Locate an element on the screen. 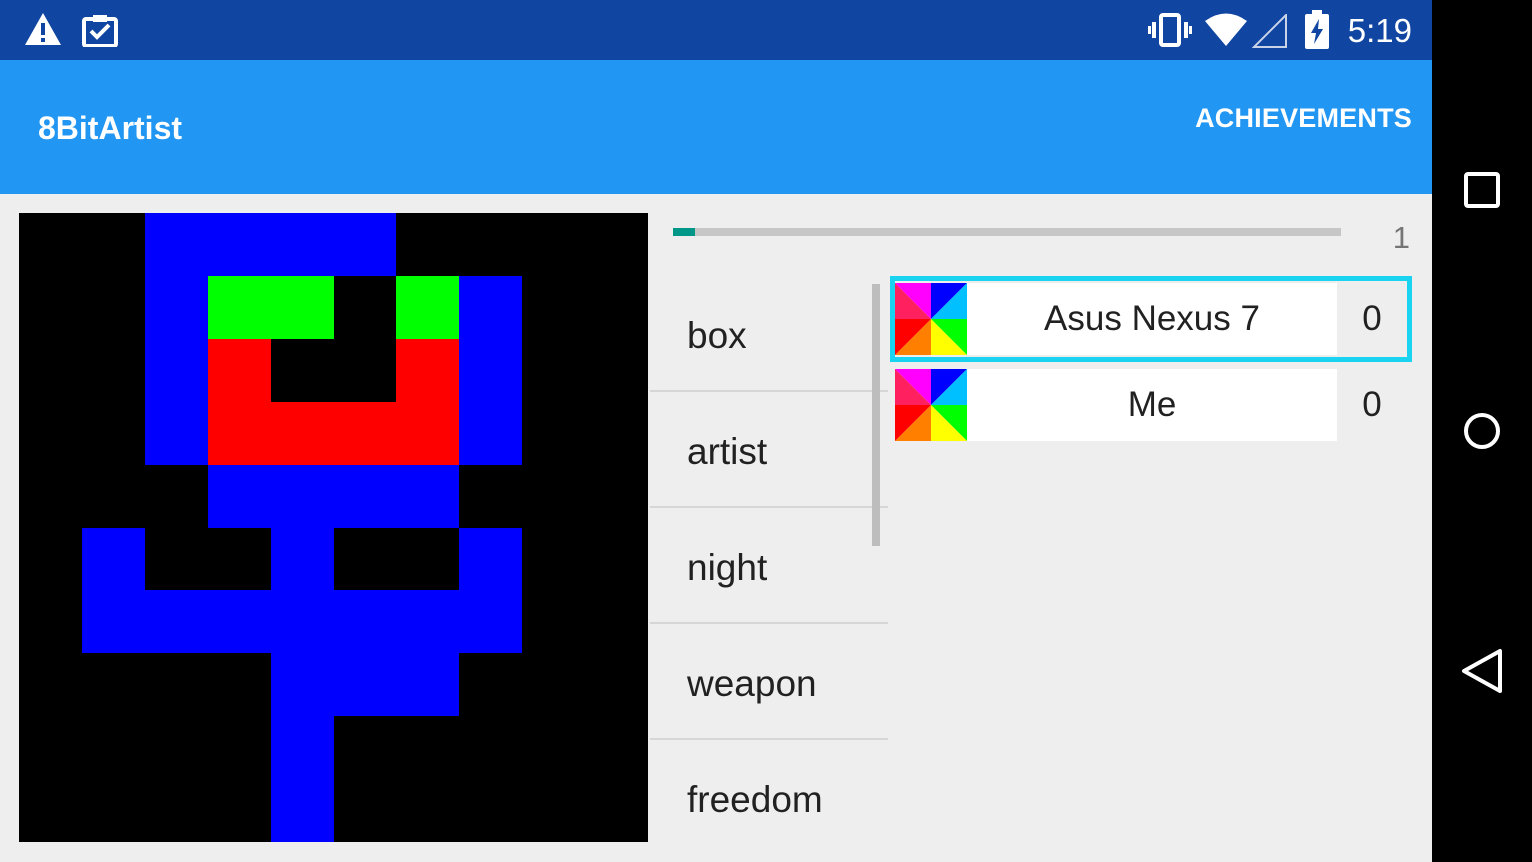  navigation-bar is located at coordinates (1482, 431).